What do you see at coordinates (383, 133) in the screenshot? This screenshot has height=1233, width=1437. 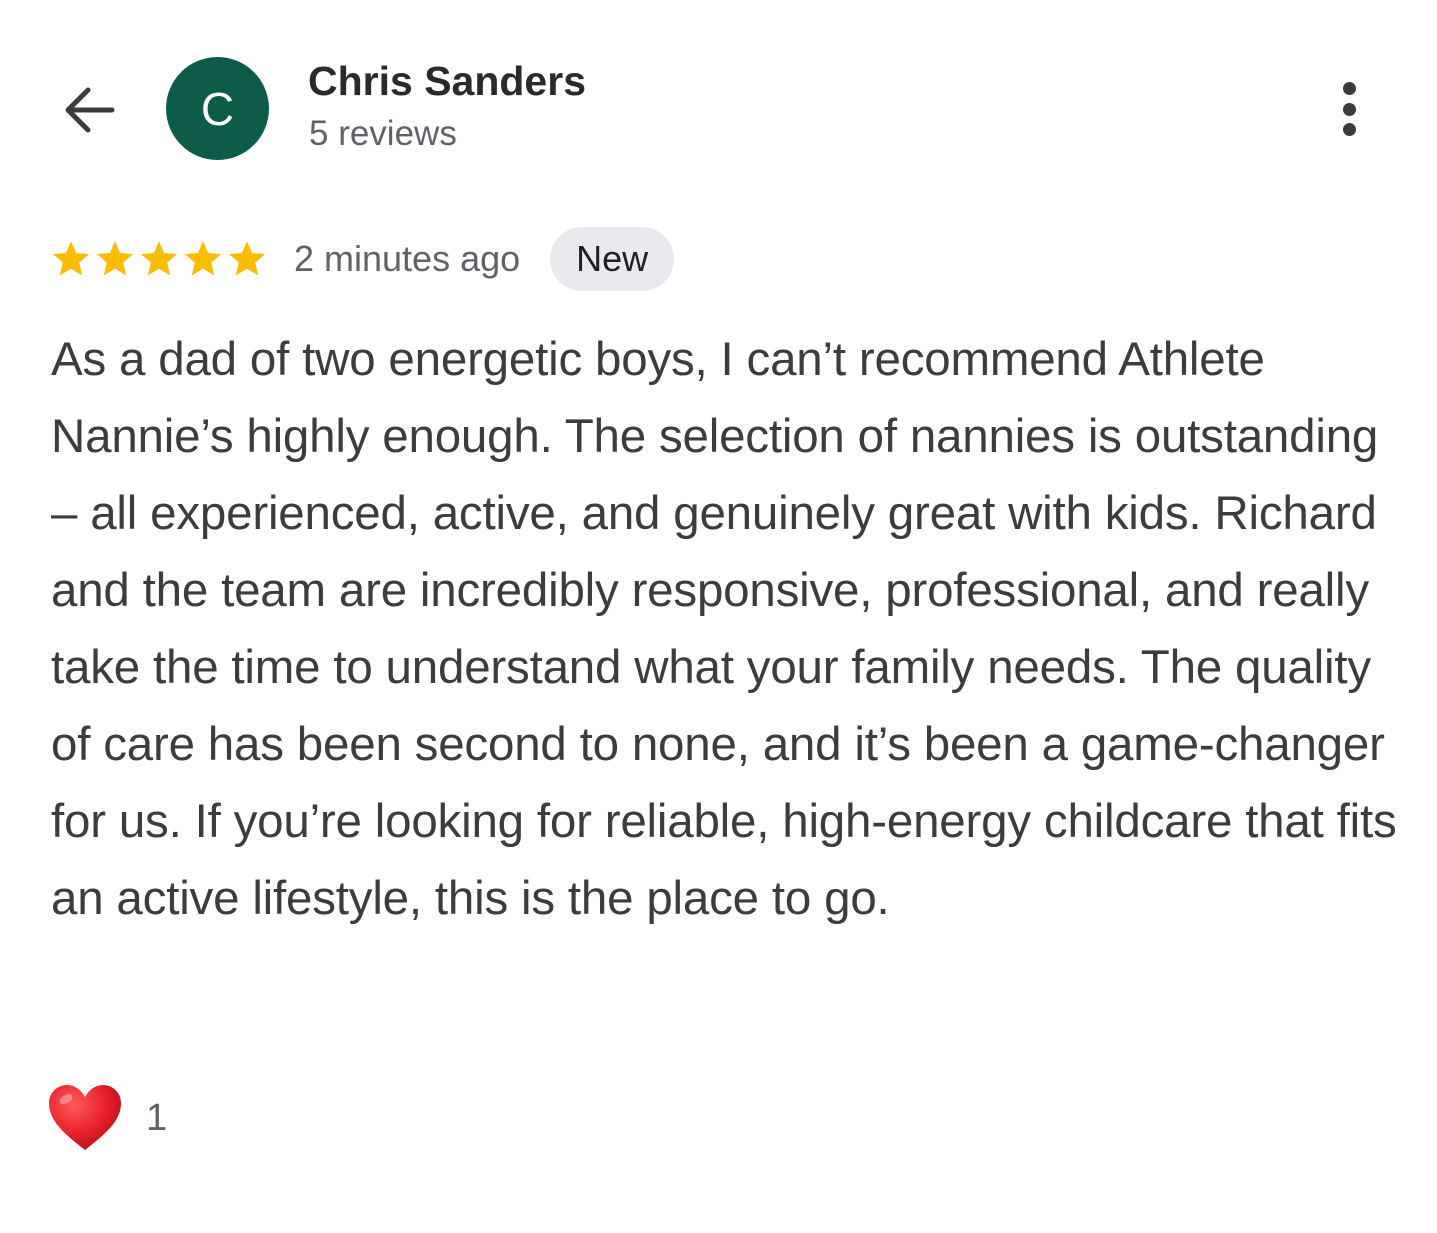 I see `reviewer-review-count: 5 reviews` at bounding box center [383, 133].